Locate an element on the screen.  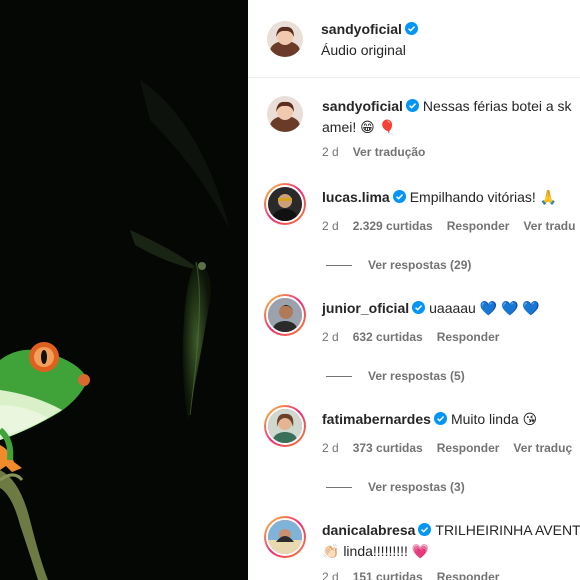
comment-meta: 2 d 373 curtidas Responder Ver traduç is located at coordinates (451, 448).